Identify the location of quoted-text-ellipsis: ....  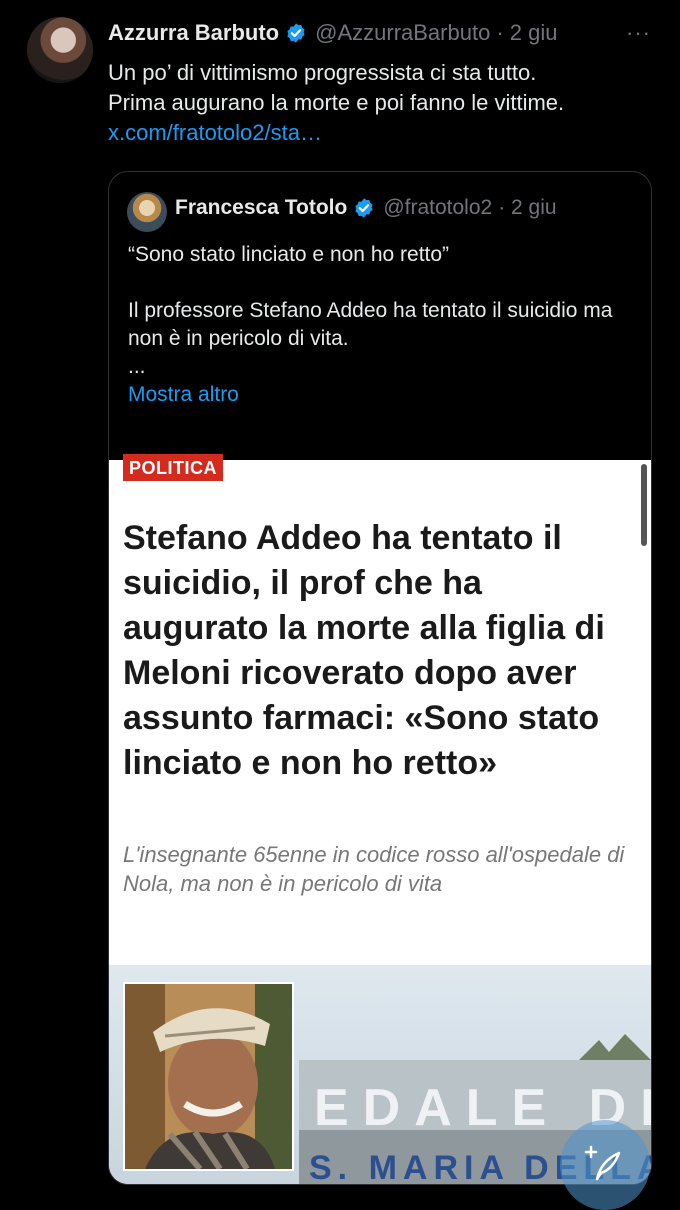
(137, 366).